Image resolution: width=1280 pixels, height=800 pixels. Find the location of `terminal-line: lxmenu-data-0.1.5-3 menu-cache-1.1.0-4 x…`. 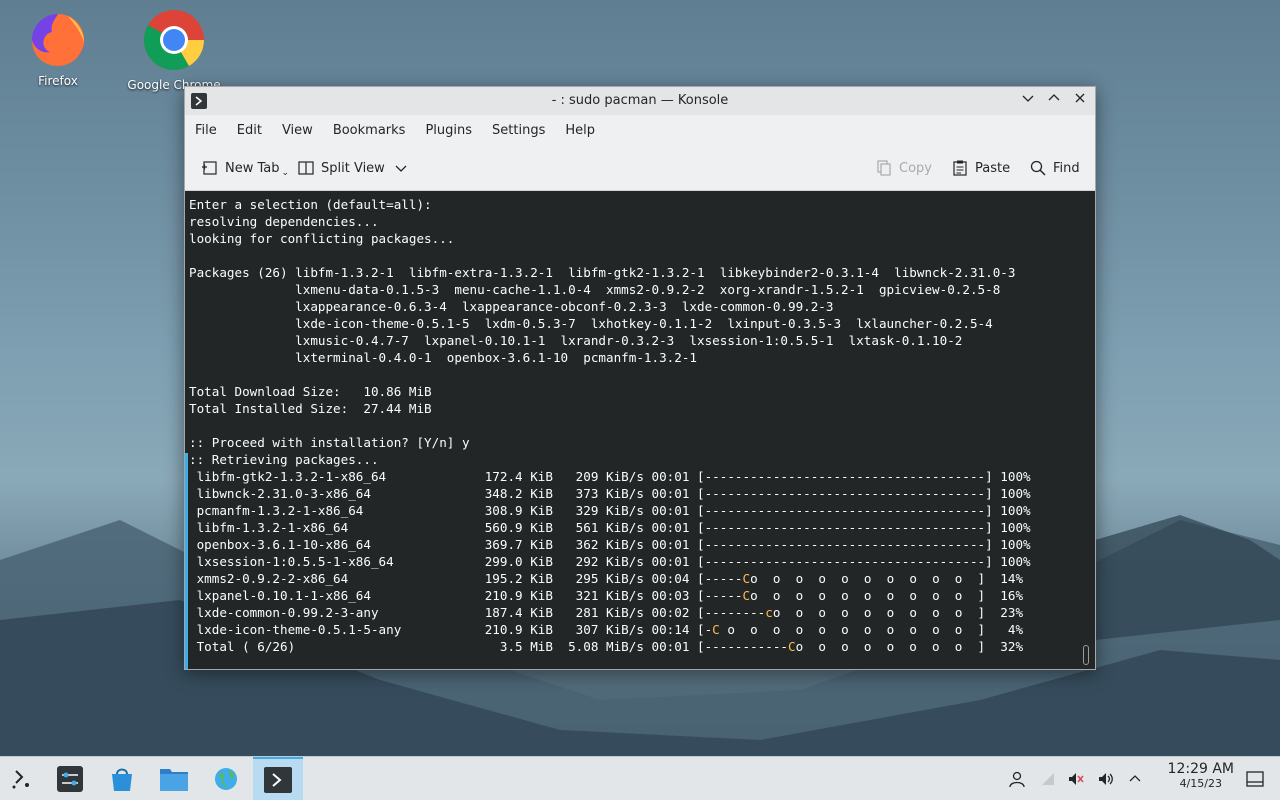

terminal-line: lxmenu-data-0.1.5-3 menu-cache-1.1.0-4 x… is located at coordinates (595, 289).